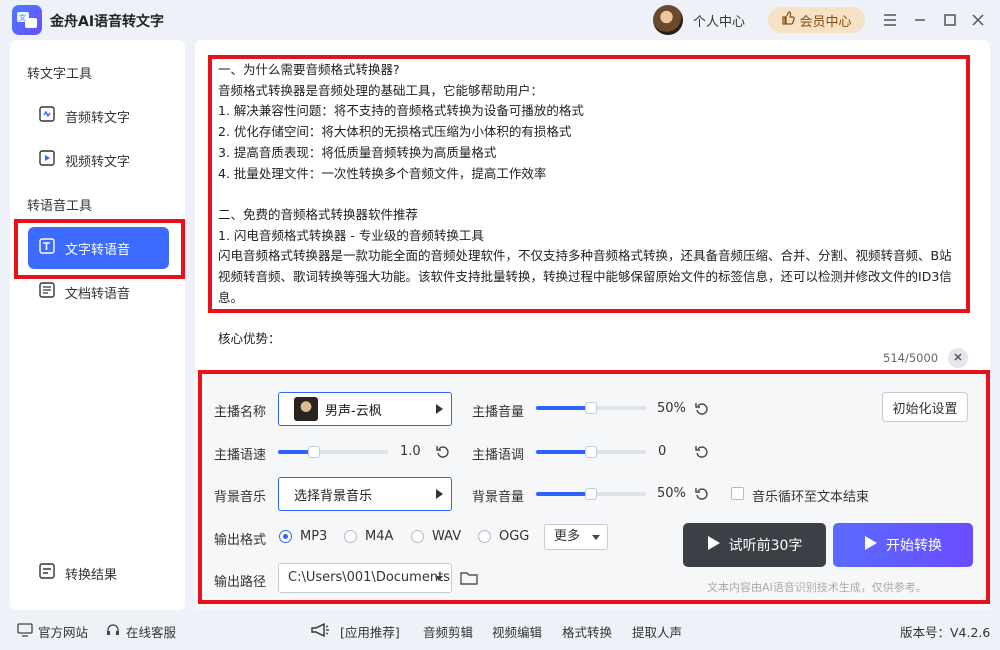 The image size is (1000, 650). What do you see at coordinates (911, 358) in the screenshot?
I see `char-count: 514/5000` at bounding box center [911, 358].